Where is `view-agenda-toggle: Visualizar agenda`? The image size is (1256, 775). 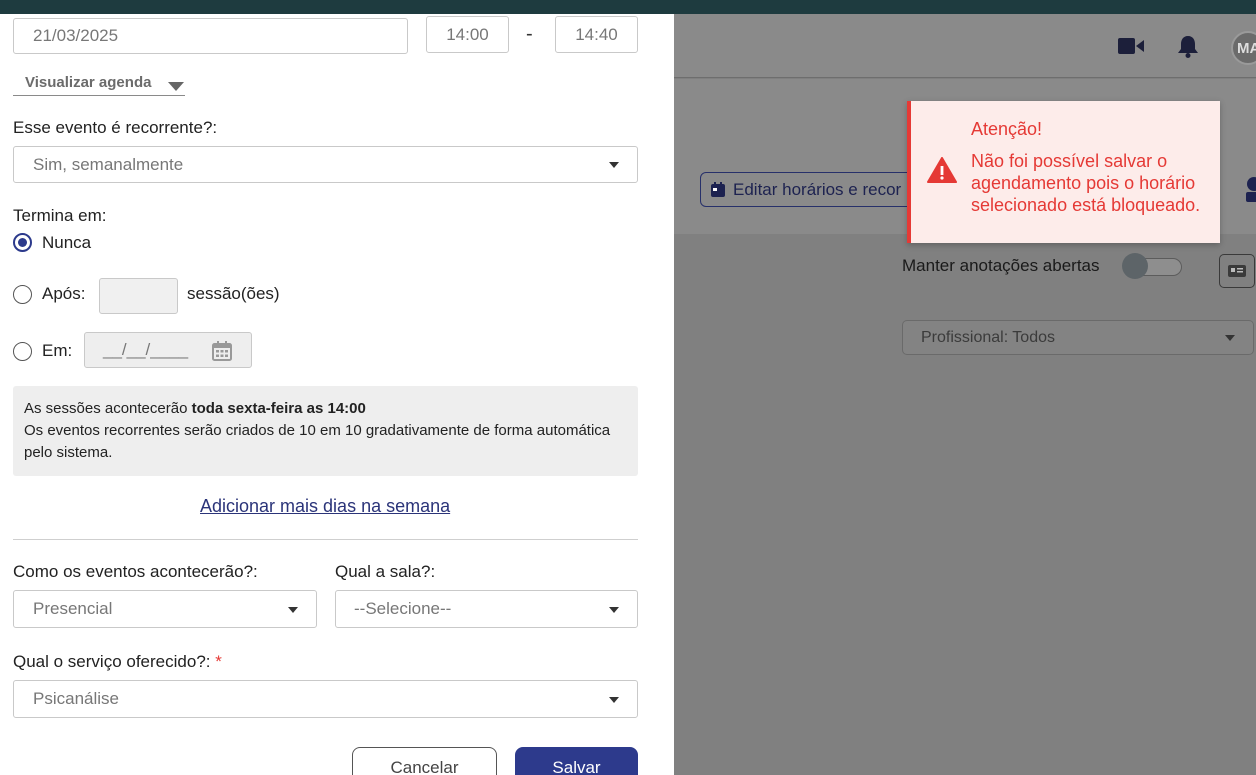
view-agenda-toggle: Visualizar agenda is located at coordinates (99, 84).